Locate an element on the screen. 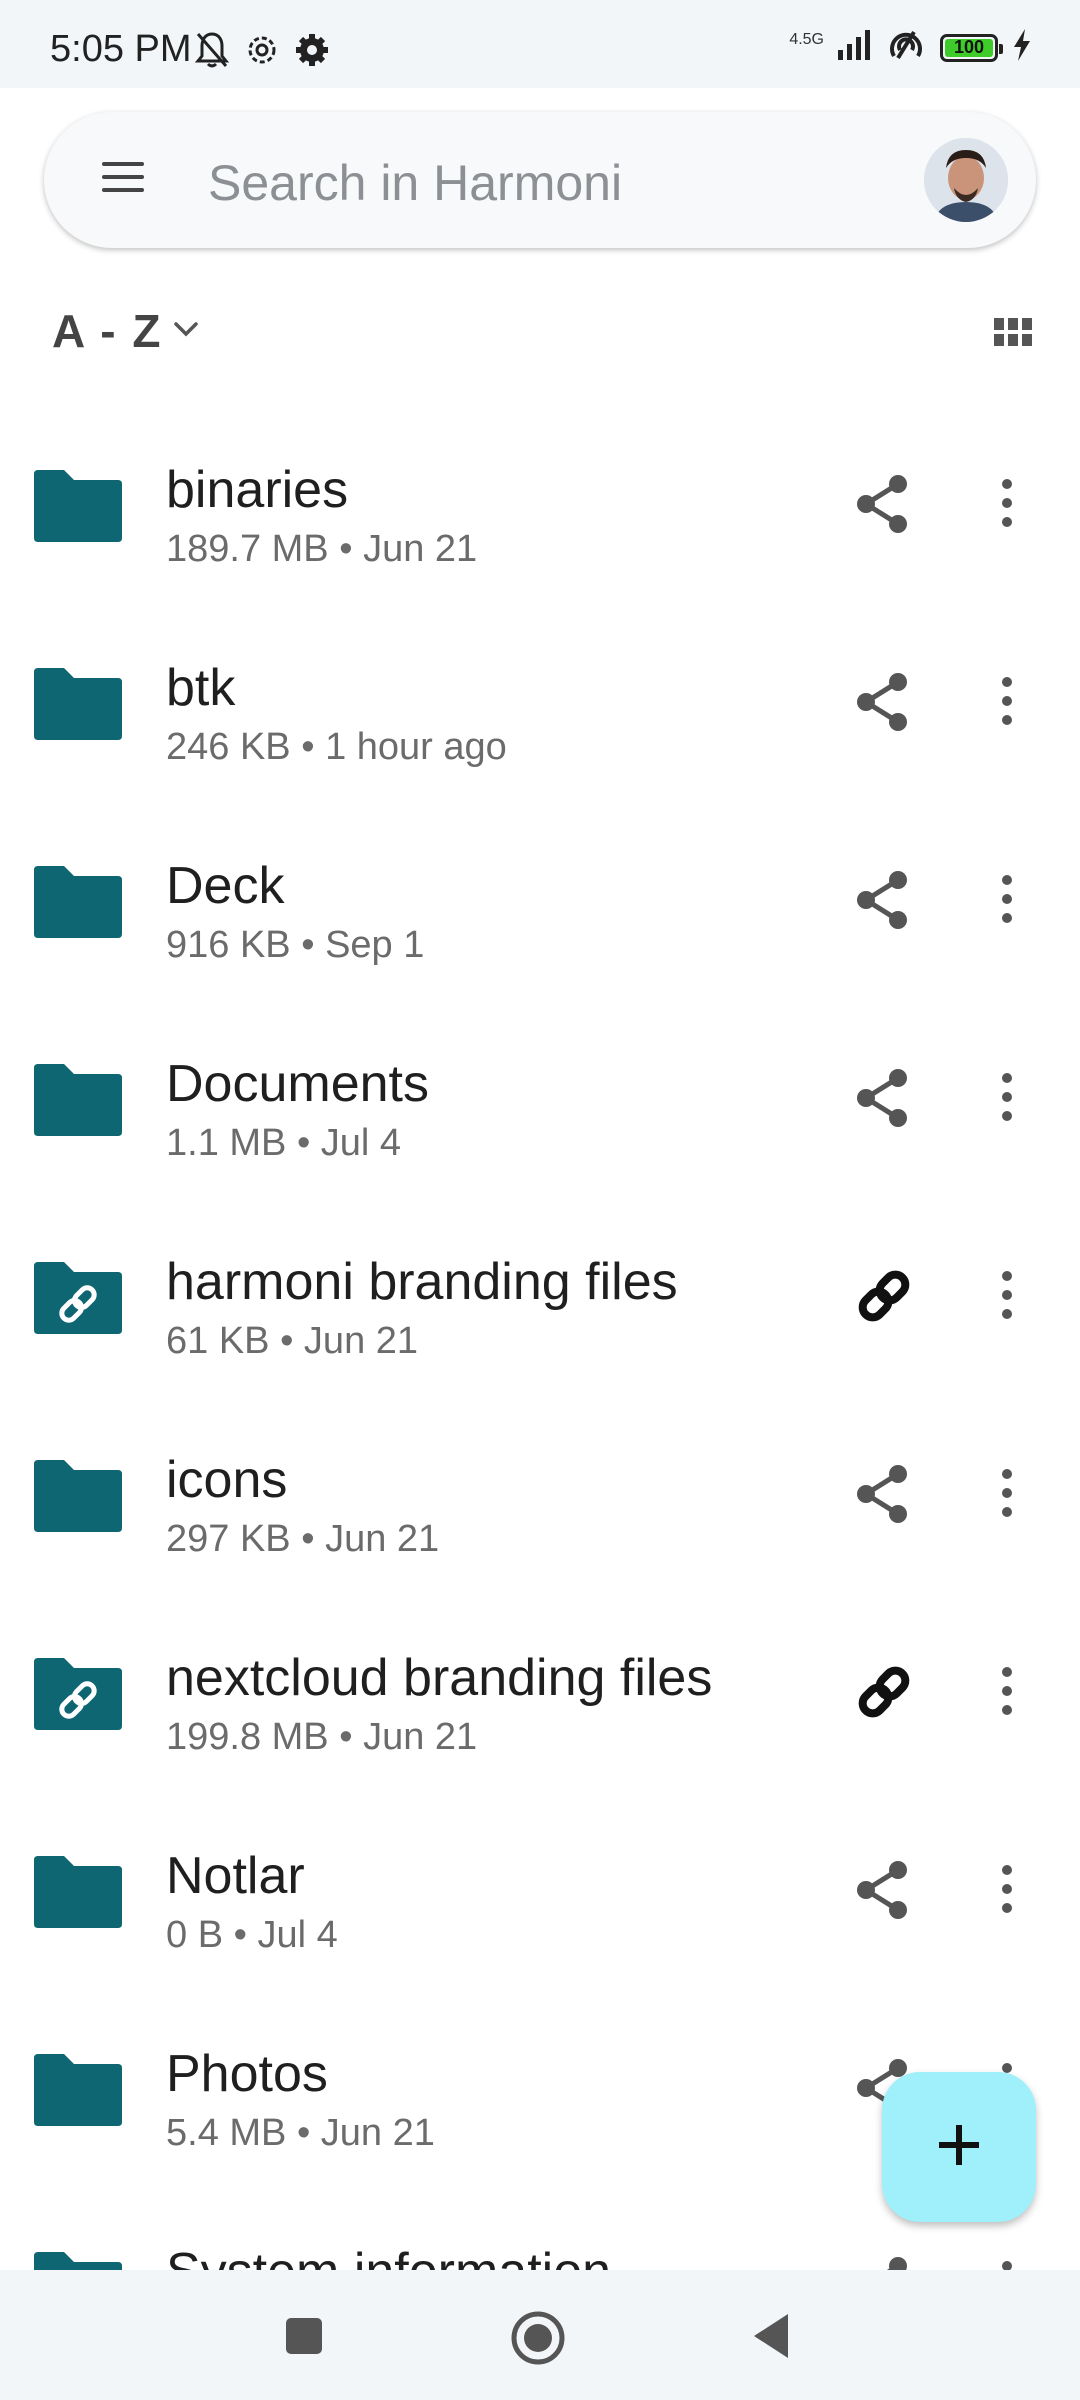  status-right: 4.5G 100 is located at coordinates (910, 47).